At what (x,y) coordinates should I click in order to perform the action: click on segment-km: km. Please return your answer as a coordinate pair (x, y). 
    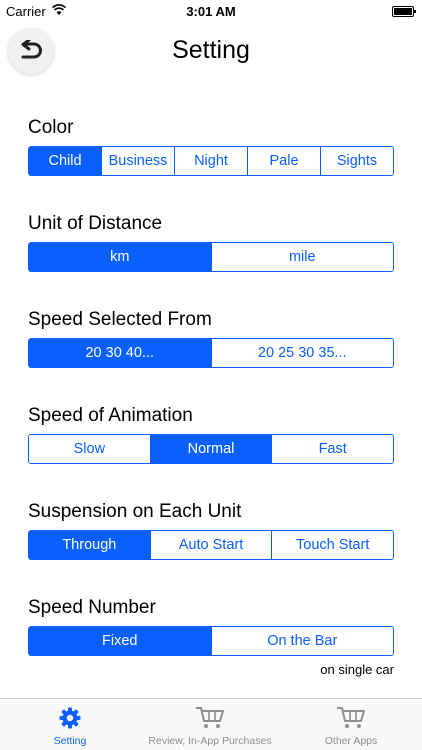
    Looking at the image, I should click on (120, 257).